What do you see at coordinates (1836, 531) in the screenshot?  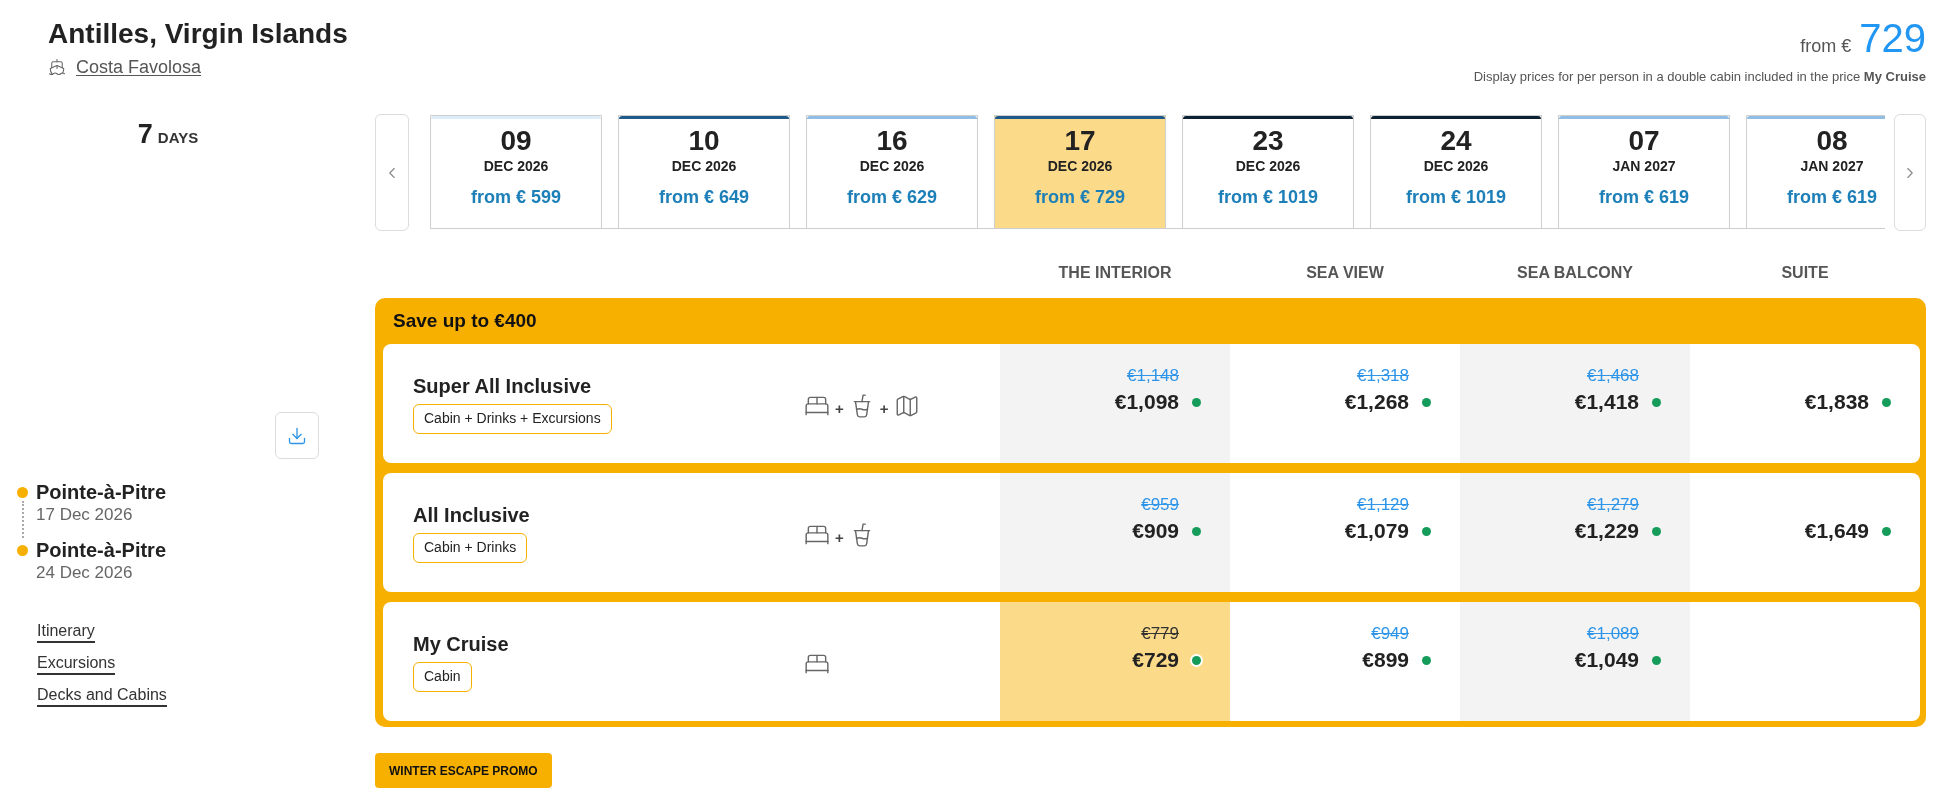 I see `current-price: €1,649` at bounding box center [1836, 531].